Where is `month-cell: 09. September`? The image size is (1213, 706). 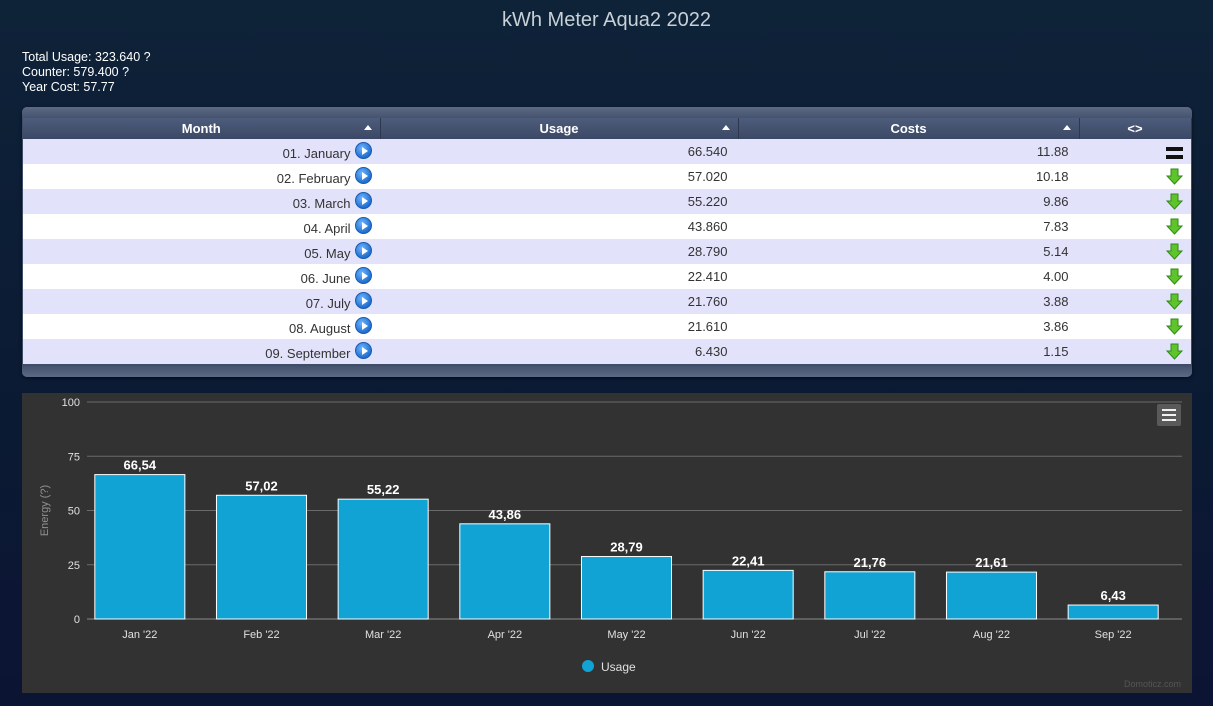
month-cell: 09. September is located at coordinates (201, 351).